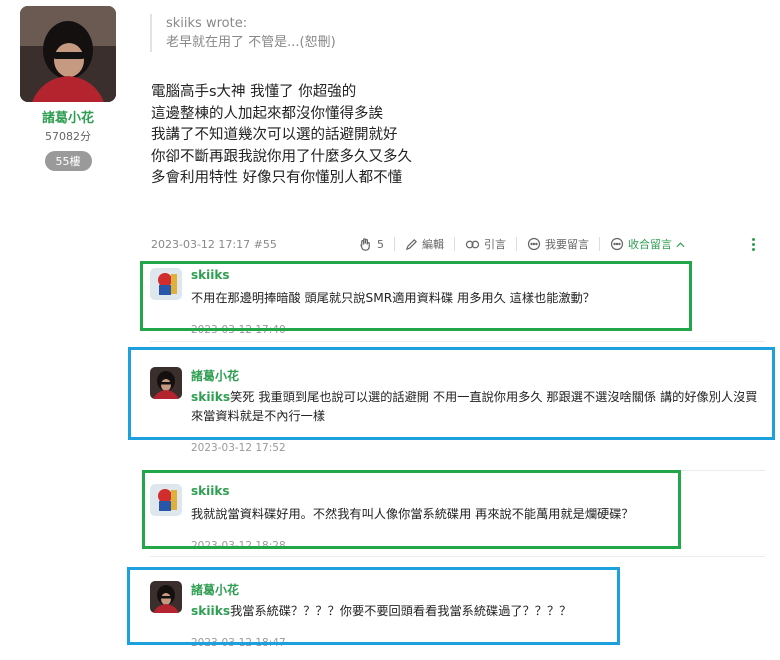  What do you see at coordinates (238, 546) in the screenshot?
I see `comment-time: 2023-03-12 18:28` at bounding box center [238, 546].